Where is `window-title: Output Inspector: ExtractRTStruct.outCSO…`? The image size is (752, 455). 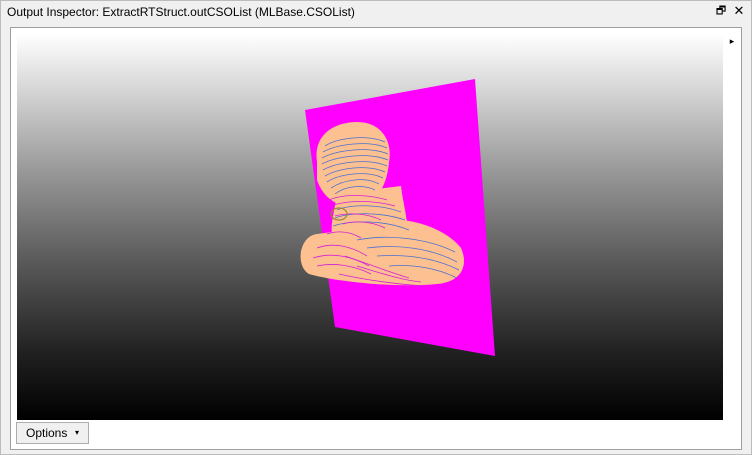
window-title: Output Inspector: ExtractRTStruct.outCSO… is located at coordinates (181, 12).